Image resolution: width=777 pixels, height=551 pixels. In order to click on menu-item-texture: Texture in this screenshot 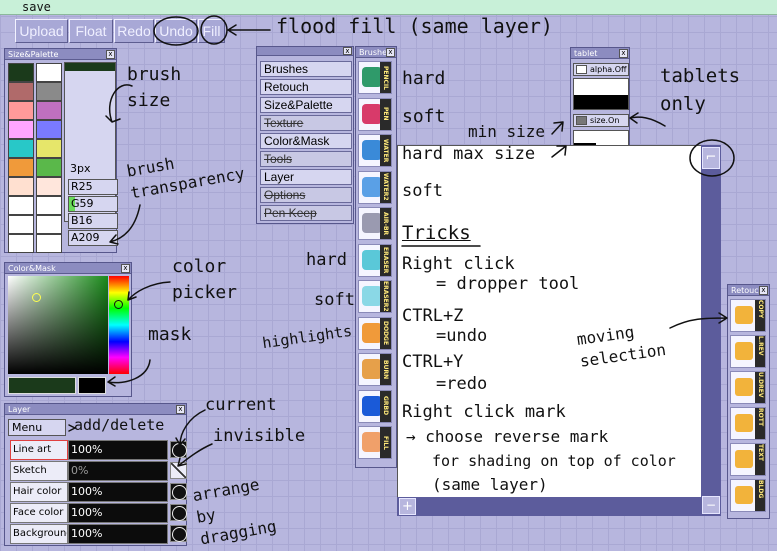, I will do `click(306, 123)`.